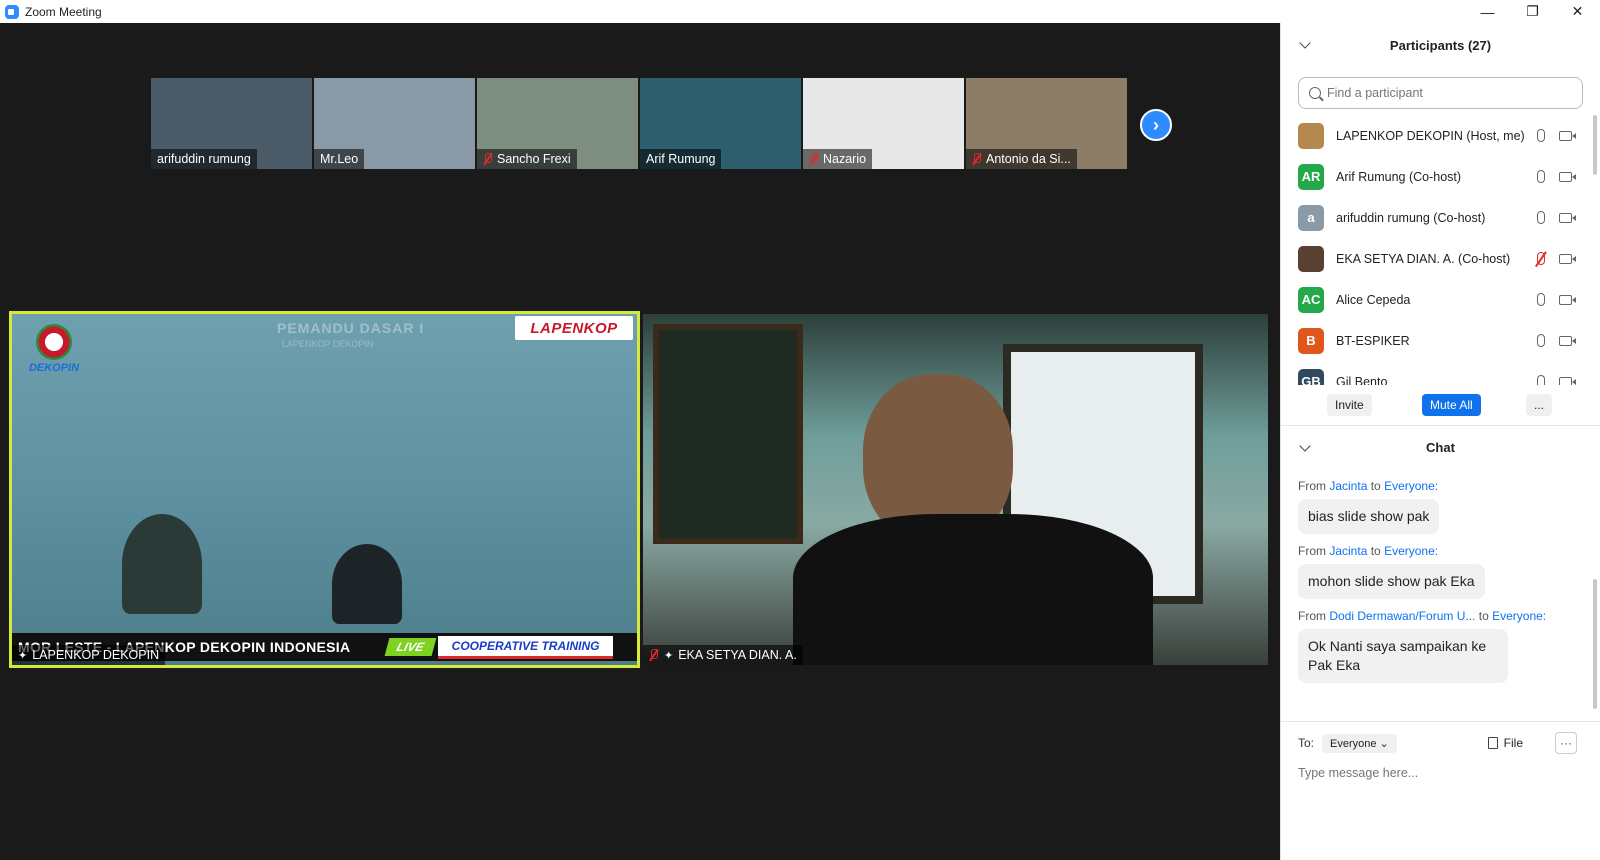 The height and width of the screenshot is (860, 1600). I want to click on title-bar: Zoom Meeting — ❐ ✕, so click(800, 11).